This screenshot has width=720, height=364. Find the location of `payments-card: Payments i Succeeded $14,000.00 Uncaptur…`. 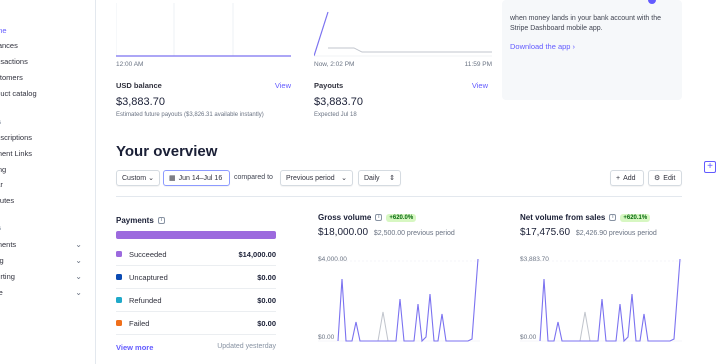

payments-card: Payments i Succeeded $14,000.00 Uncaptur… is located at coordinates (196, 286).